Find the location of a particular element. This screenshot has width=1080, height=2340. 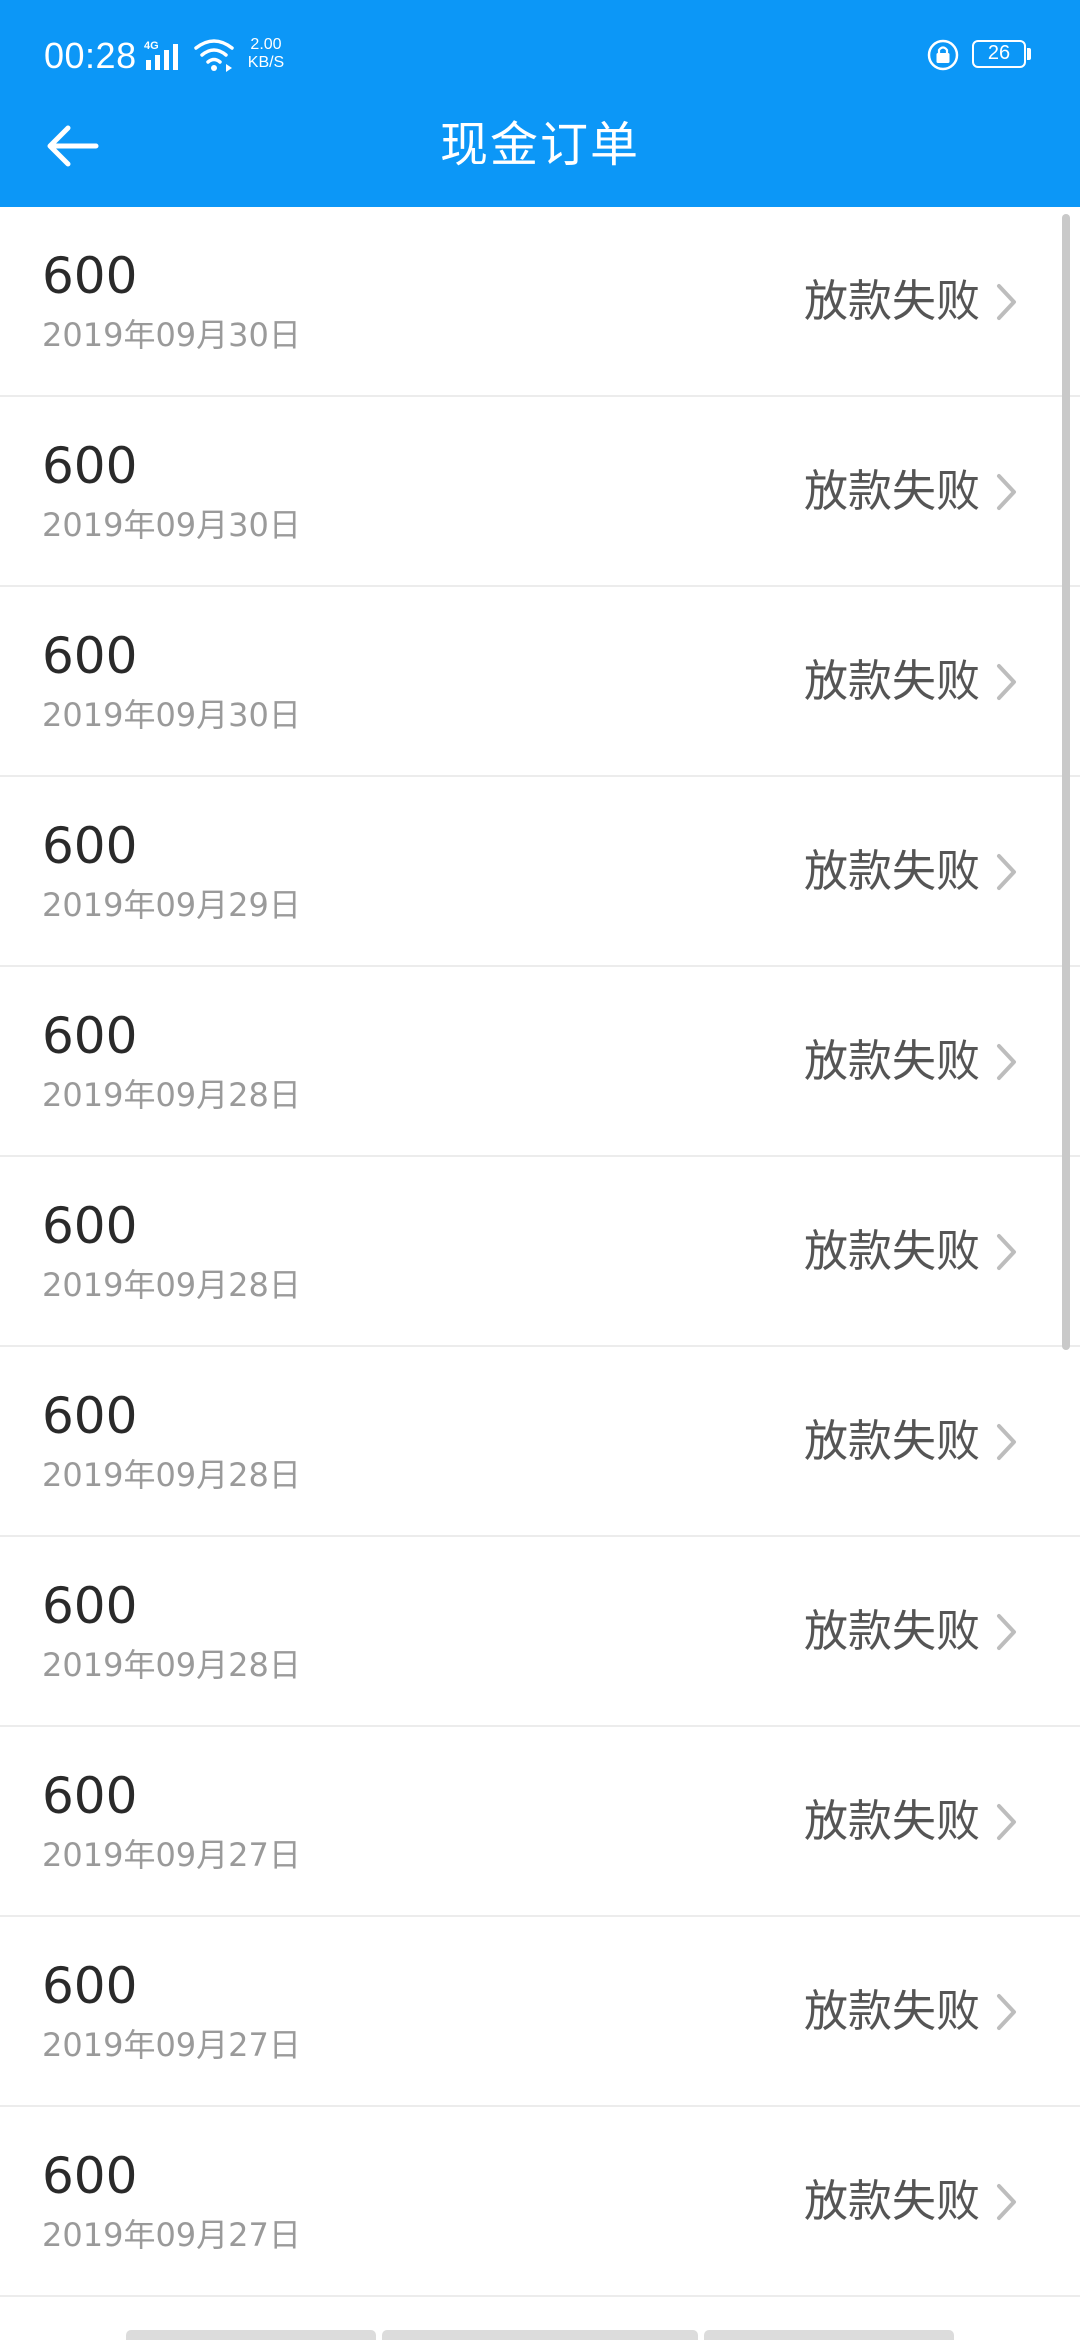

battery-icon: 26 is located at coordinates (999, 54).